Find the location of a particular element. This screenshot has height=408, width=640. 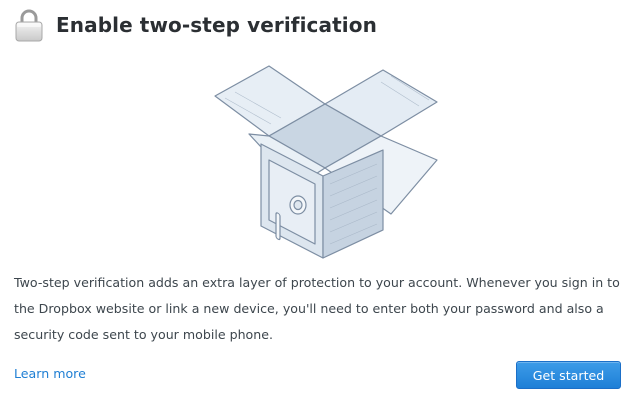

dialog-header: Enable two-step verification is located at coordinates (195, 25).